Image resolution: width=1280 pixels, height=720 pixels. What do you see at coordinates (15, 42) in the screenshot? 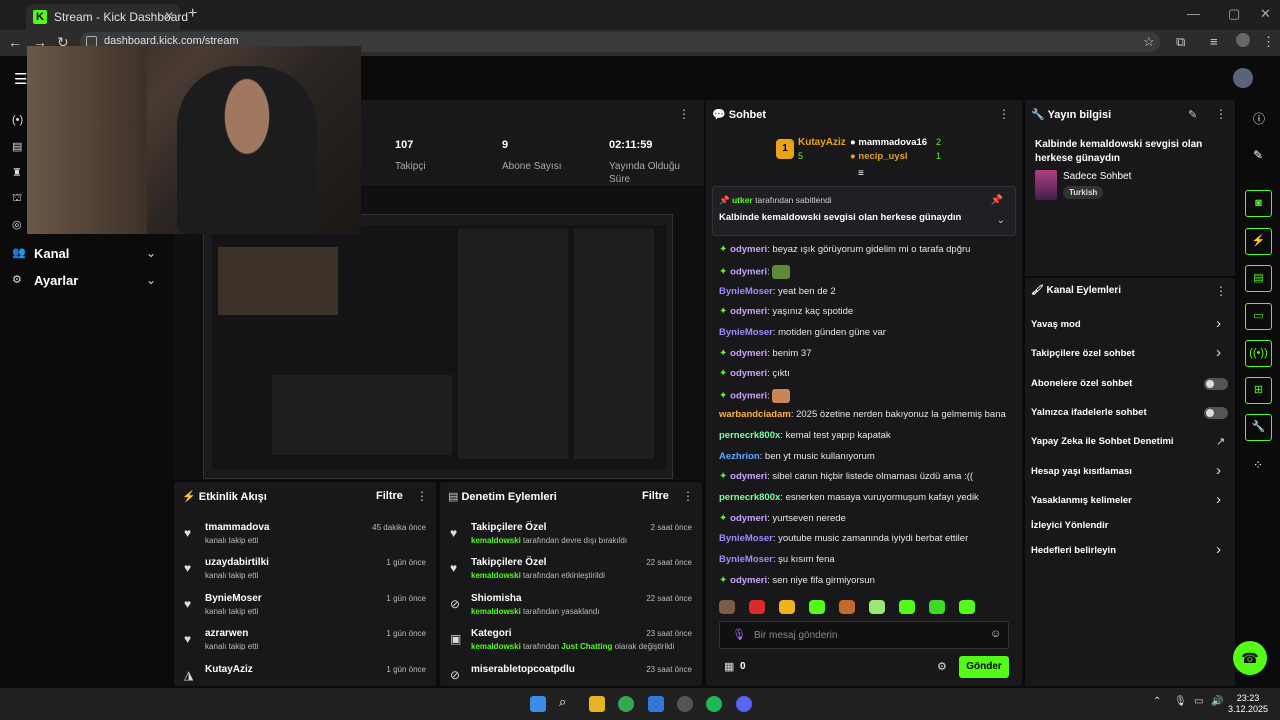
I see `back-icon: ←` at bounding box center [15, 42].